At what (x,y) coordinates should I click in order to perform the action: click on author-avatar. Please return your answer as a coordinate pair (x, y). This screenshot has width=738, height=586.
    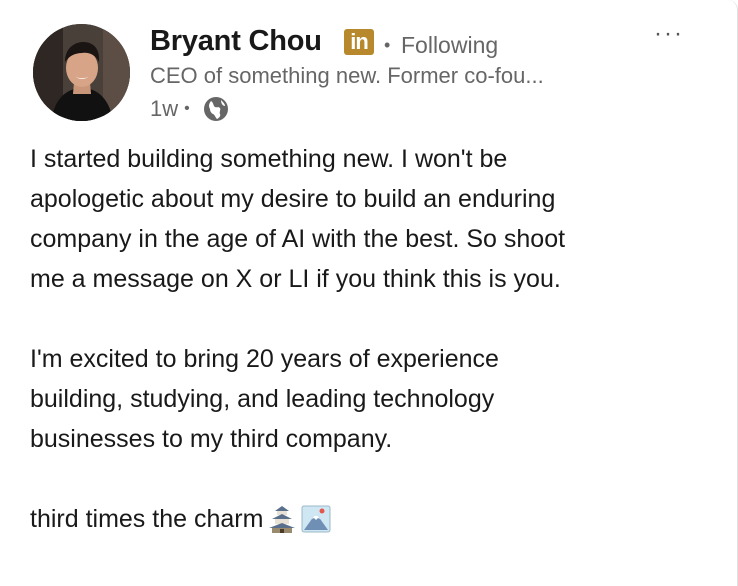
    Looking at the image, I should click on (81, 72).